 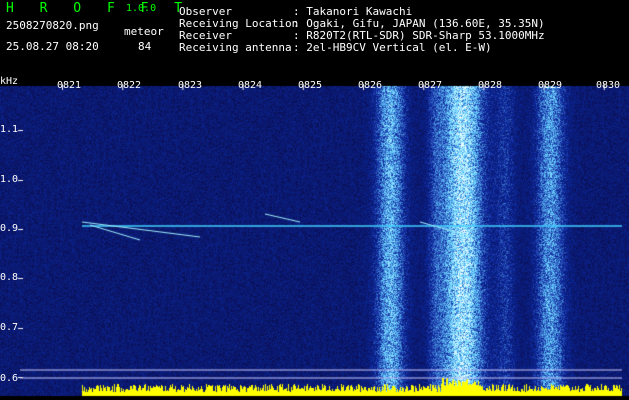 I want to click on x-tick-label: 0827, so click(x=430, y=85).